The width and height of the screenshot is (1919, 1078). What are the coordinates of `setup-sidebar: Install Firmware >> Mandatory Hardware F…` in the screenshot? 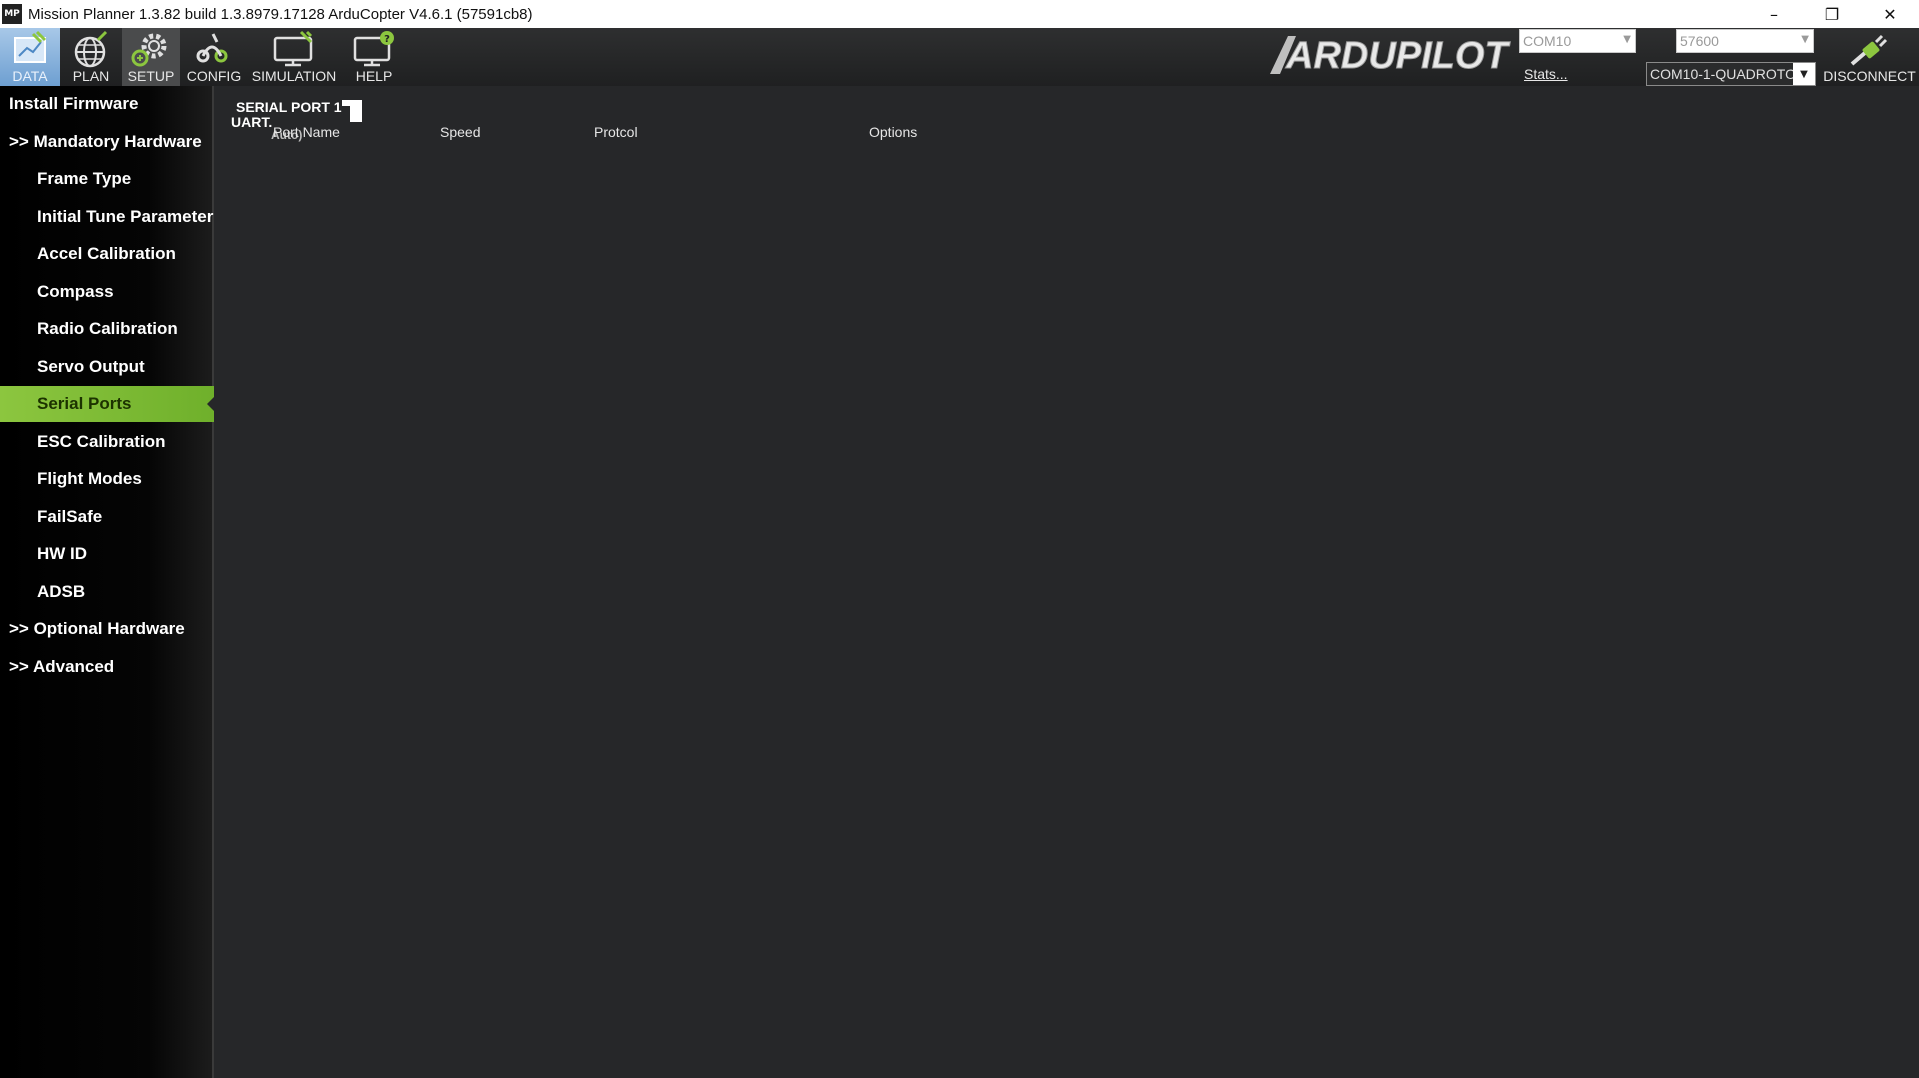 It's located at (107, 582).